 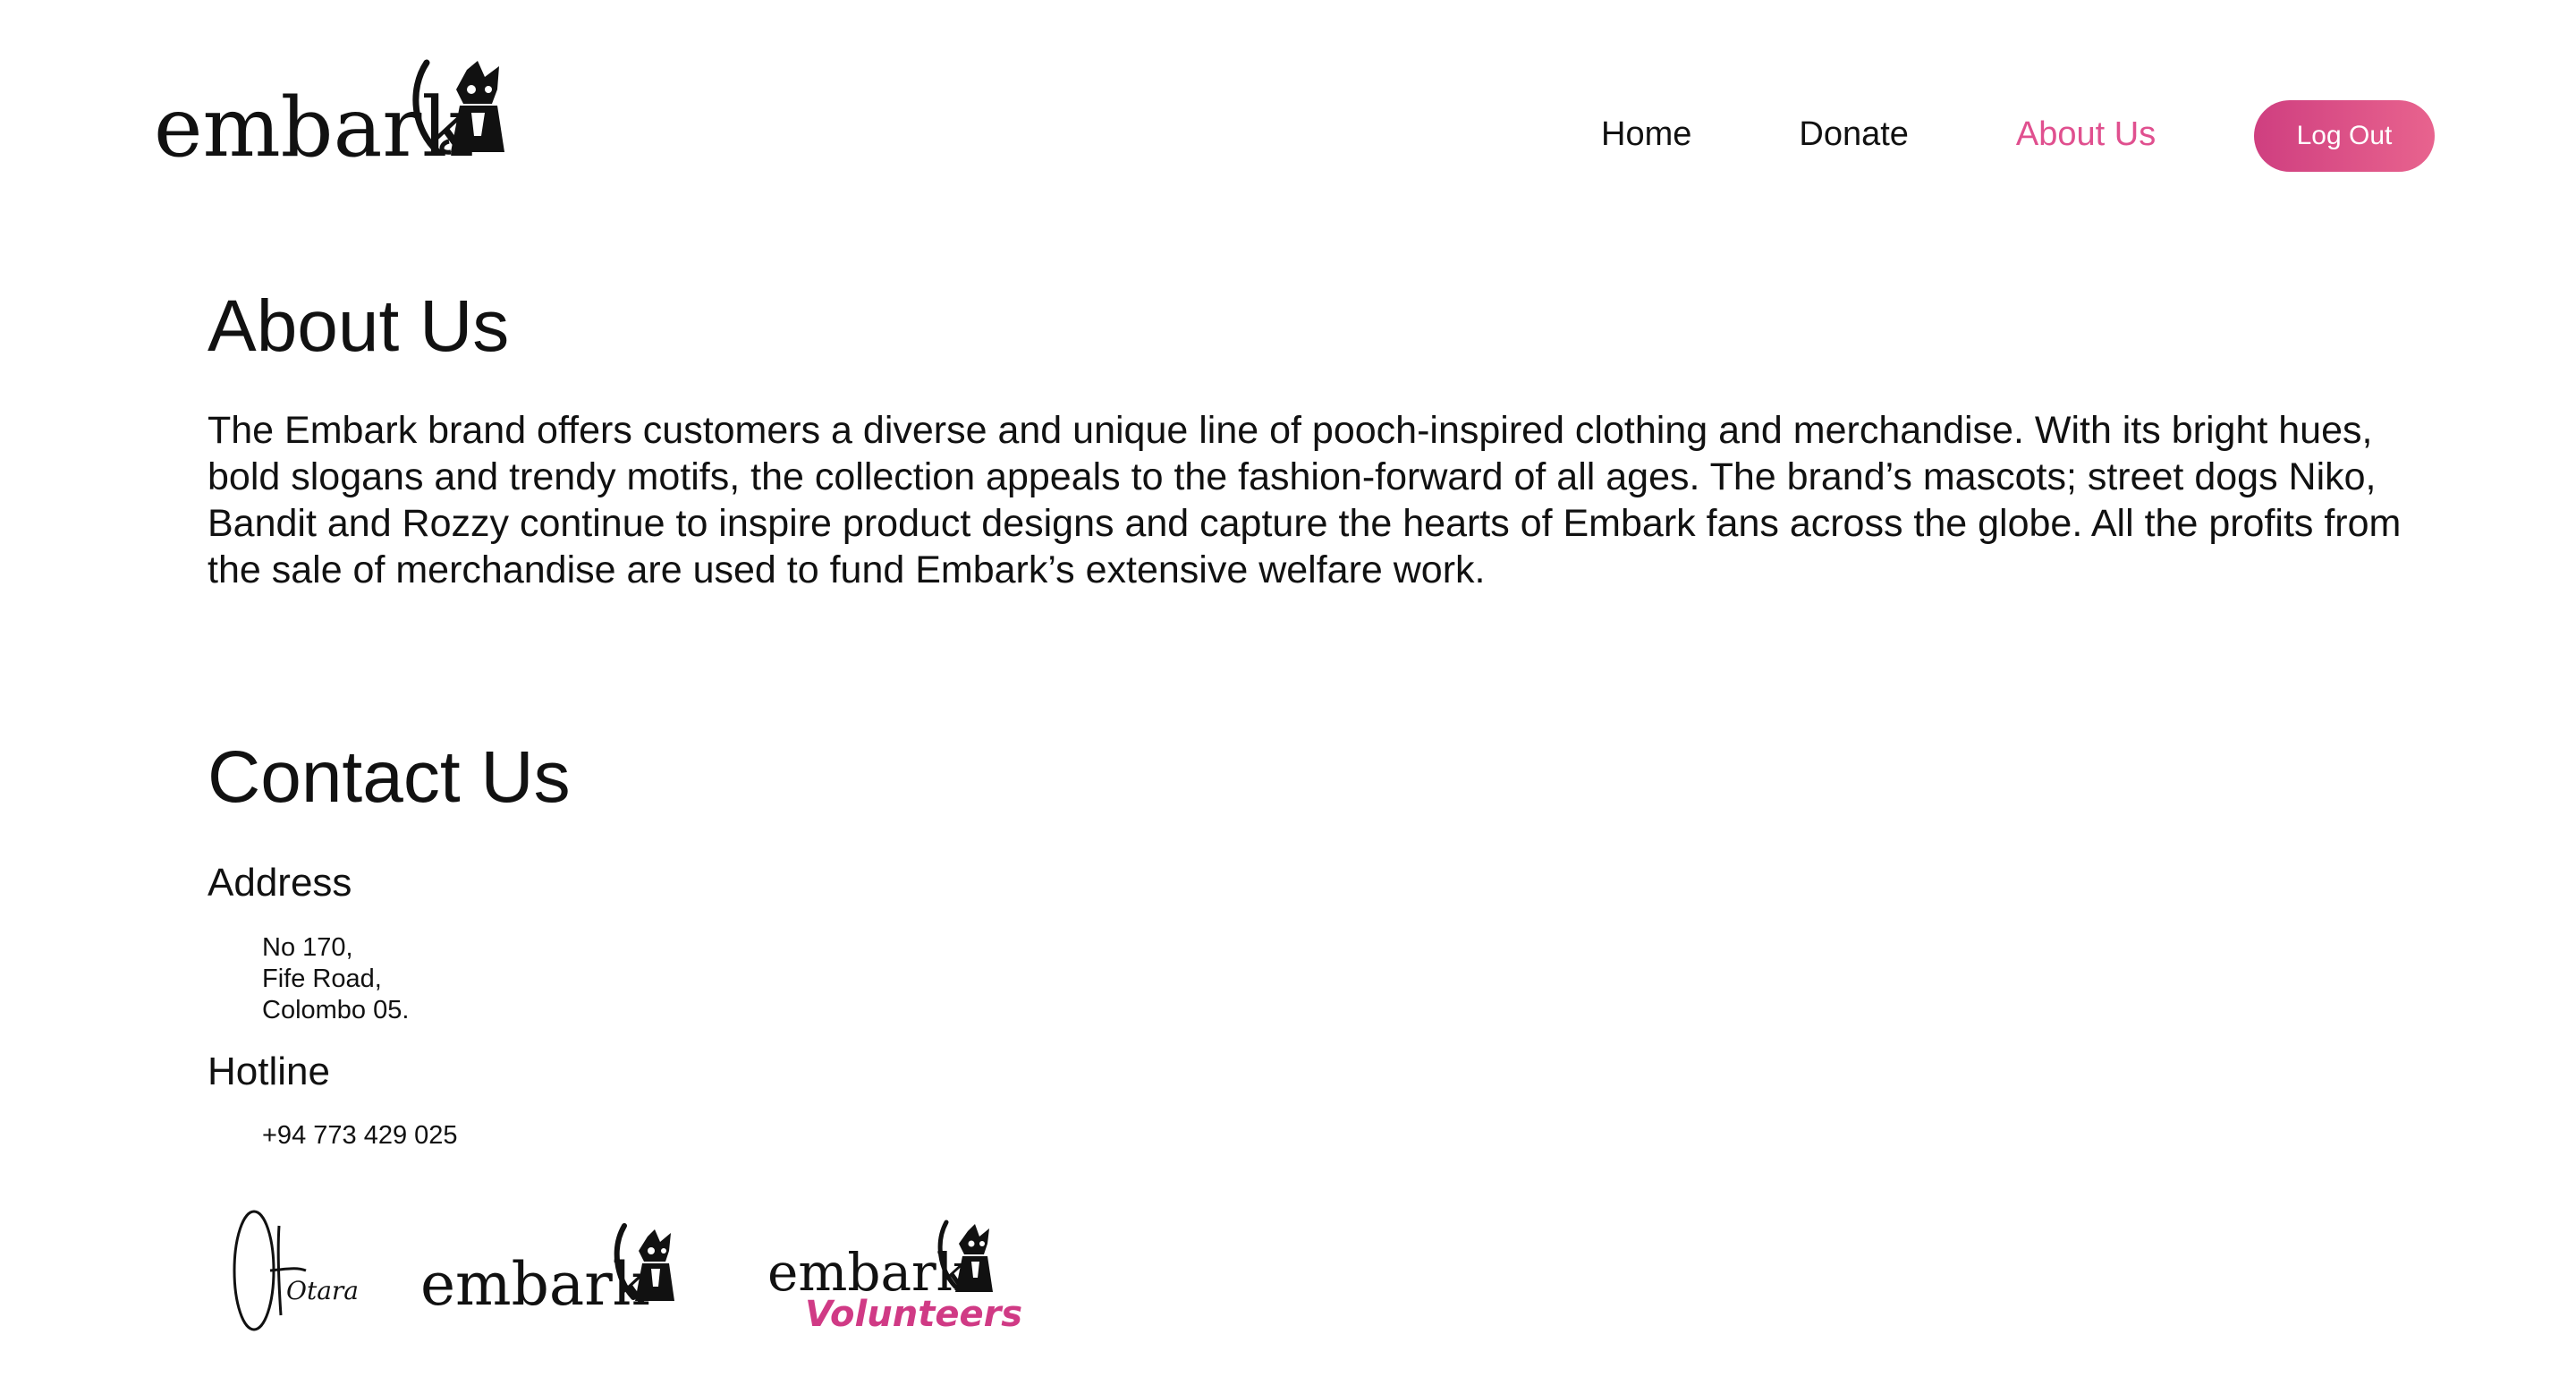 What do you see at coordinates (292, 1268) in the screenshot?
I see `otara-signature-logo: Otara` at bounding box center [292, 1268].